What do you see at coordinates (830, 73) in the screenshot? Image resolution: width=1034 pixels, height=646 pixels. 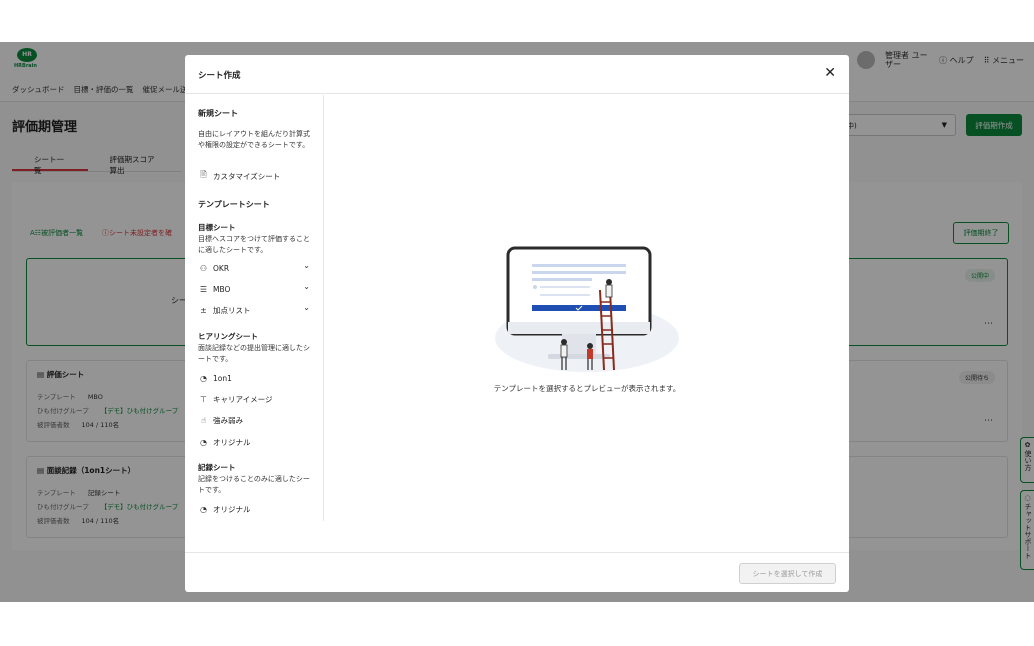 I see `close-icon: ✕` at bounding box center [830, 73].